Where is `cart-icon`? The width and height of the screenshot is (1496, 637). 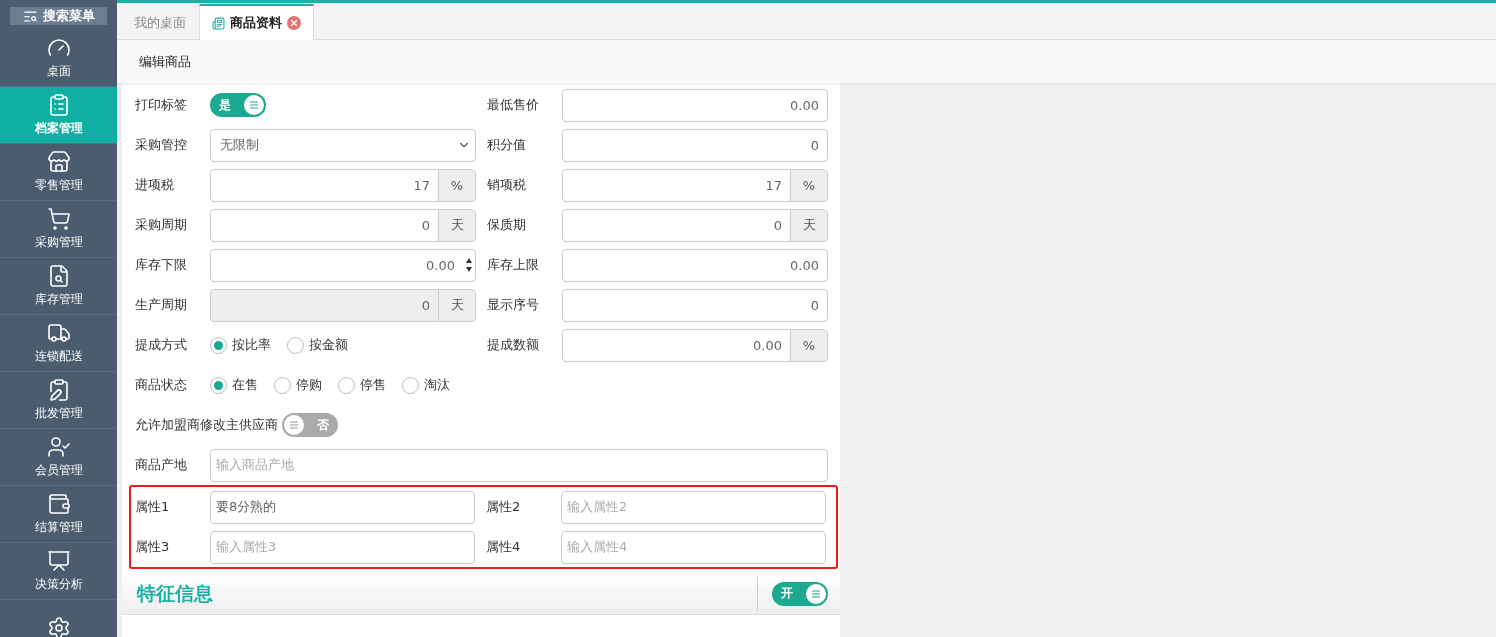 cart-icon is located at coordinates (58, 219).